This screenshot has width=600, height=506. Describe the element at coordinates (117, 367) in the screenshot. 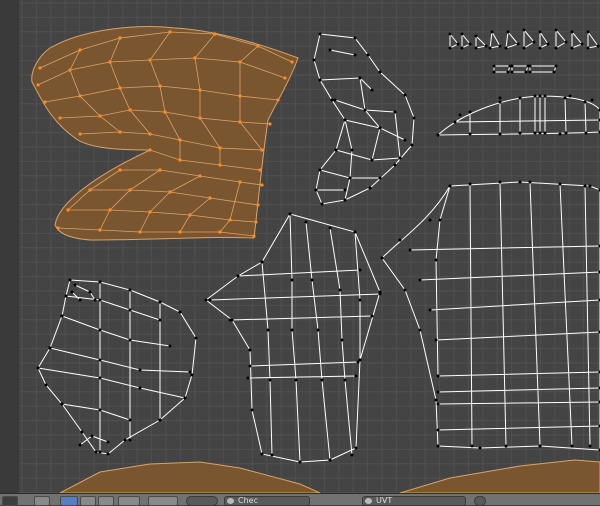

I see `uv-island-left-shell` at that location.